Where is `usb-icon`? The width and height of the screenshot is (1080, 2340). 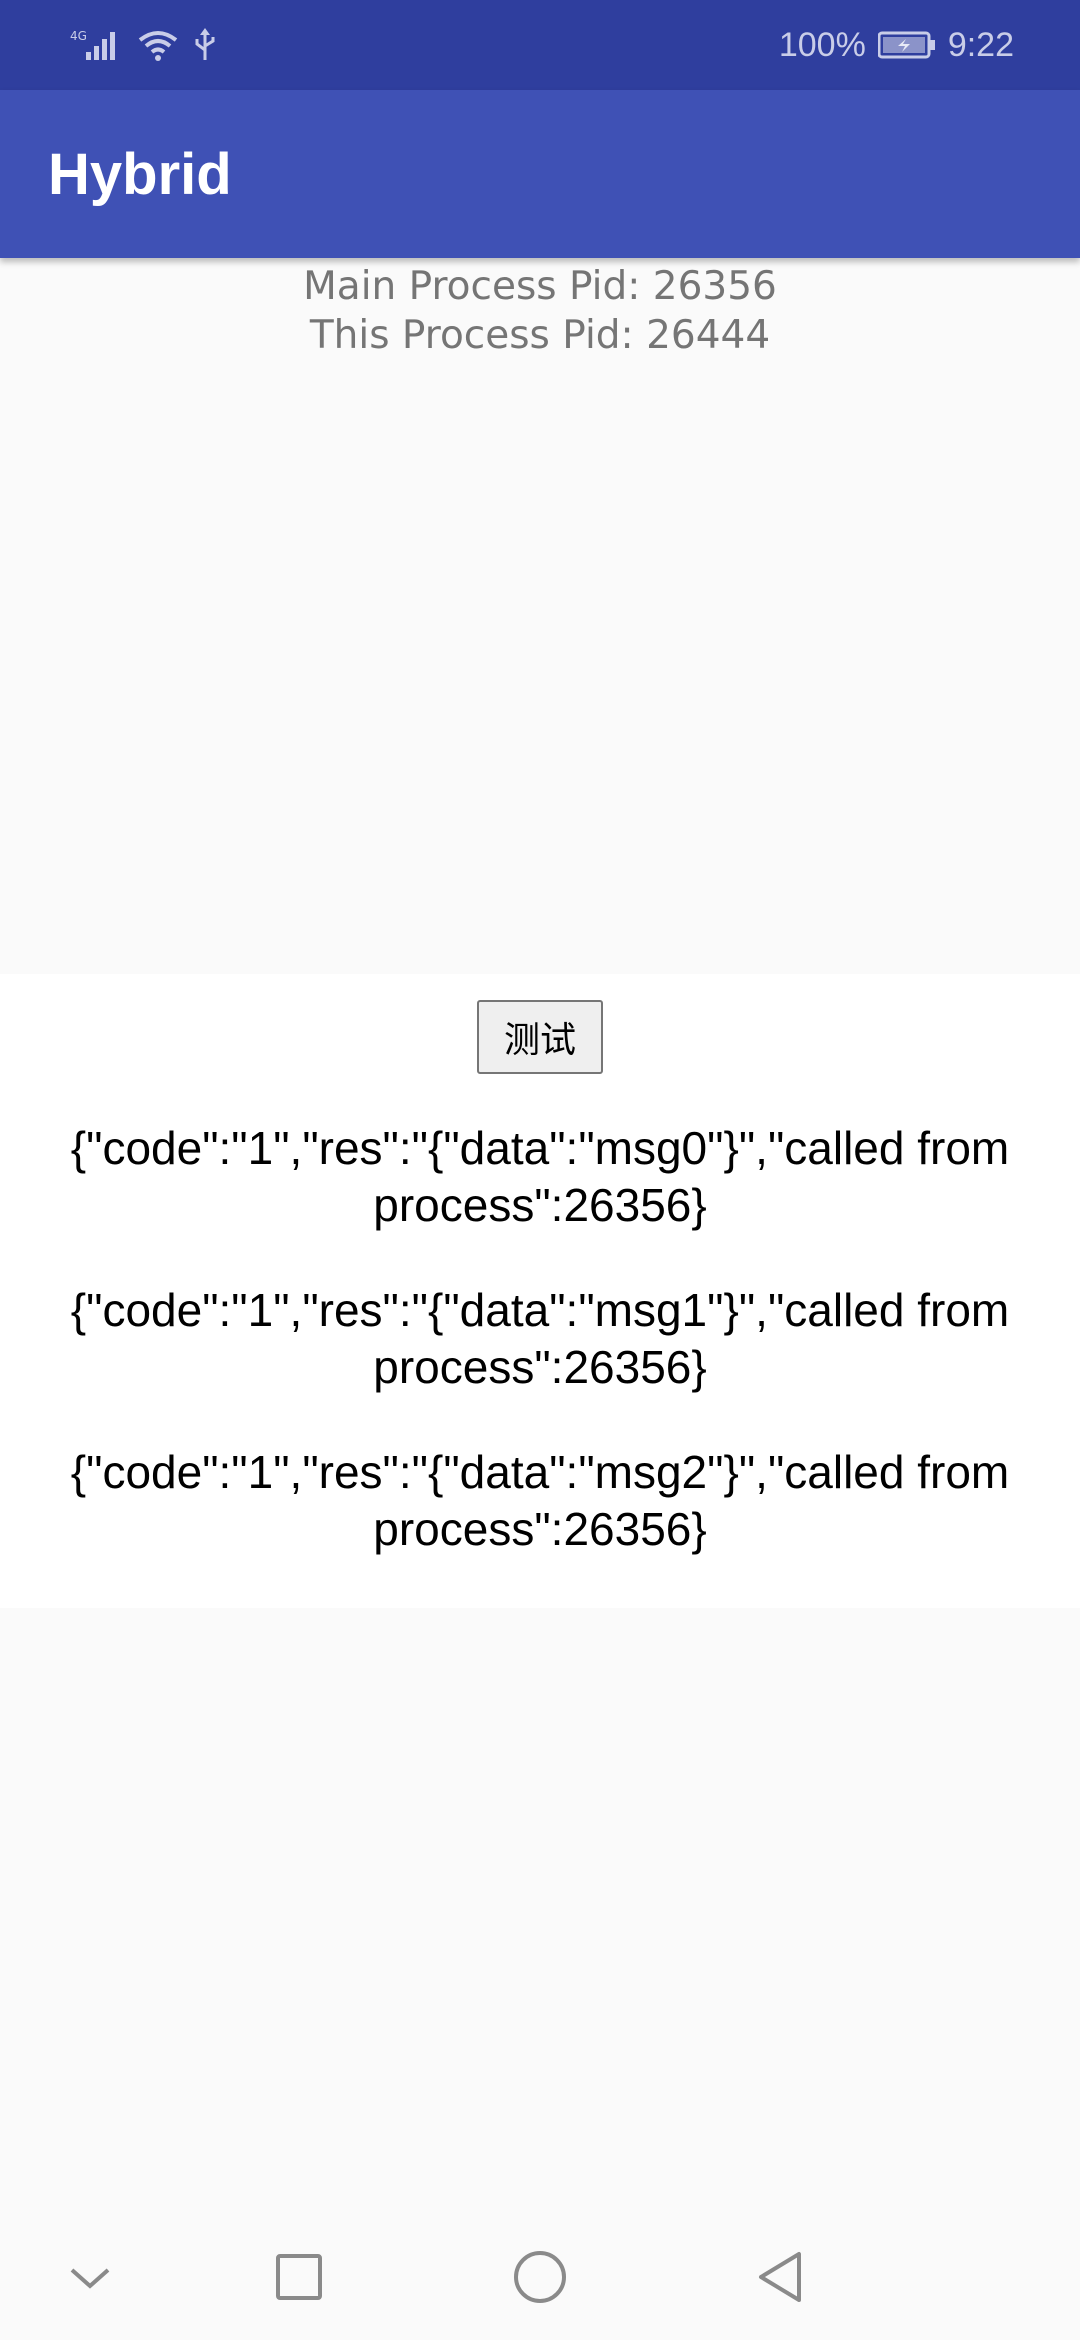
usb-icon is located at coordinates (205, 44).